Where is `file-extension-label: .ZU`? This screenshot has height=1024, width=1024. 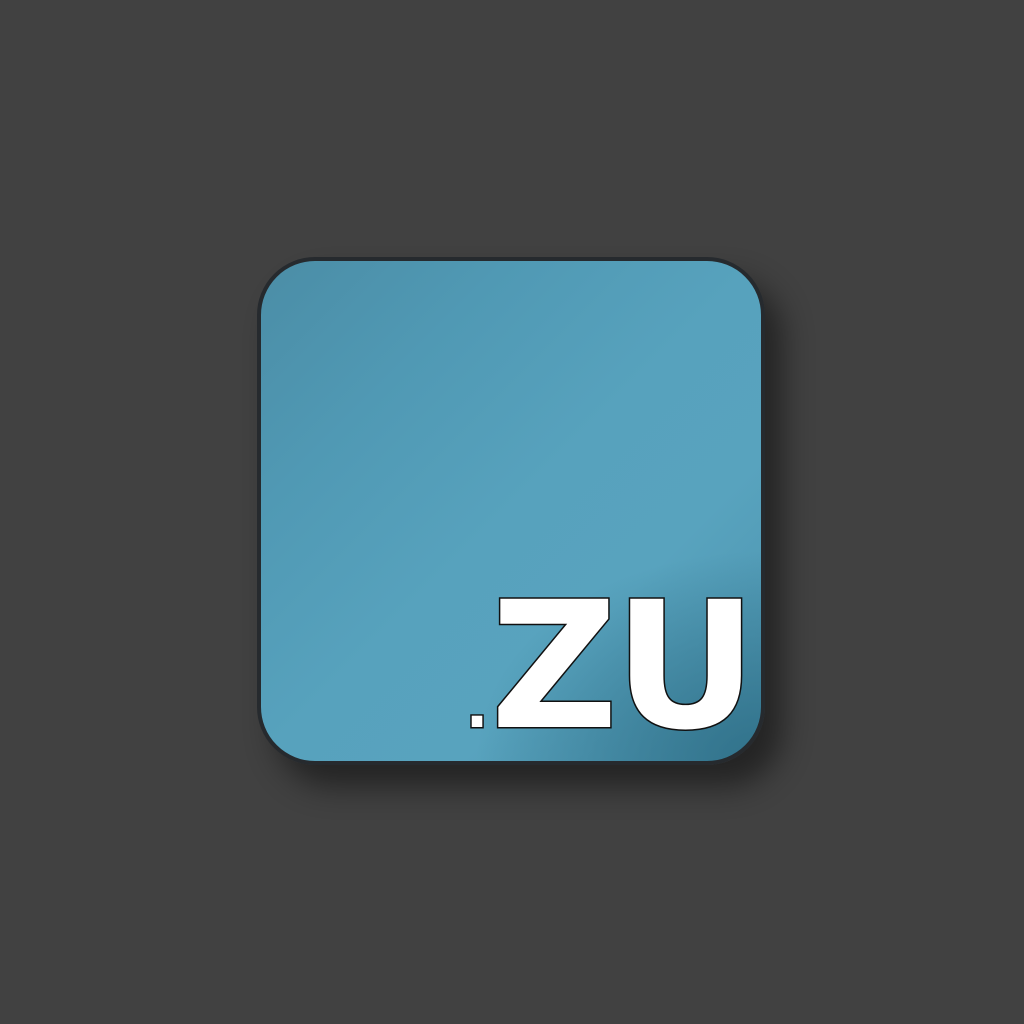 file-extension-label: .ZU is located at coordinates (611, 666).